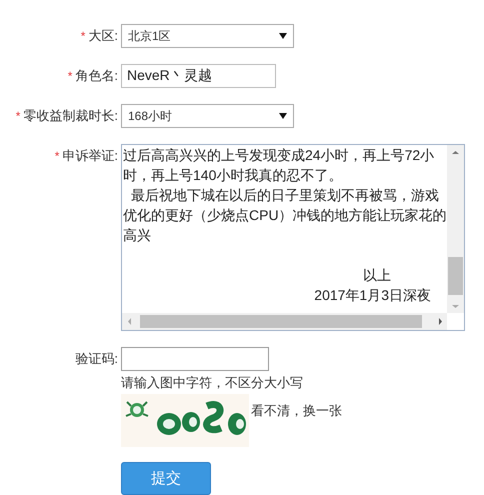 The image size is (484, 495). What do you see at coordinates (296, 424) in the screenshot?
I see `refresh-link: 看不清，换一张` at bounding box center [296, 424].